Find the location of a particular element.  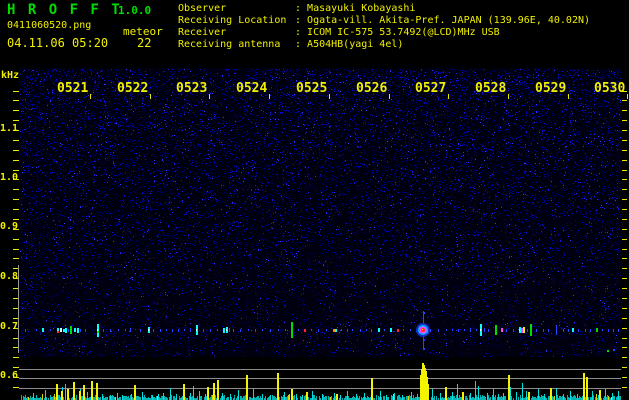

info-label: Receiving Location is located at coordinates (232, 20).